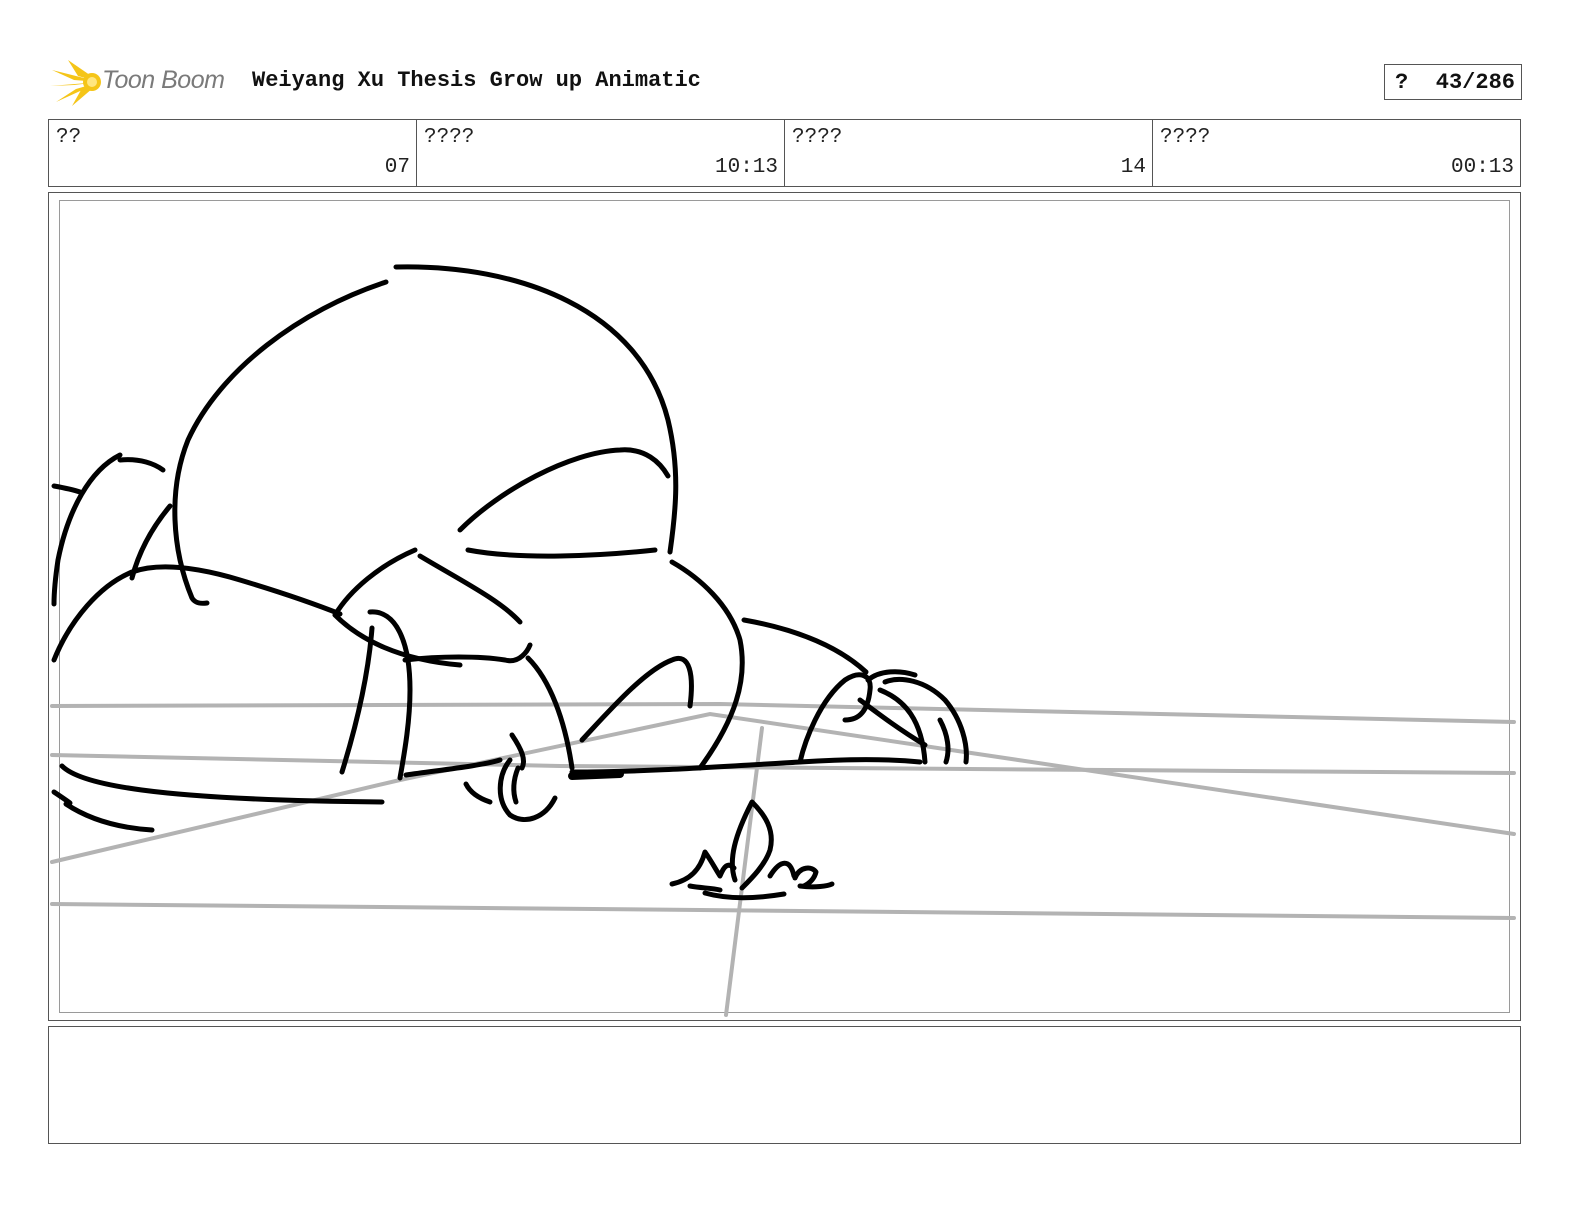 The image size is (1582, 1225). Describe the element at coordinates (1133, 167) in the screenshot. I see `info-value: 14` at that location.